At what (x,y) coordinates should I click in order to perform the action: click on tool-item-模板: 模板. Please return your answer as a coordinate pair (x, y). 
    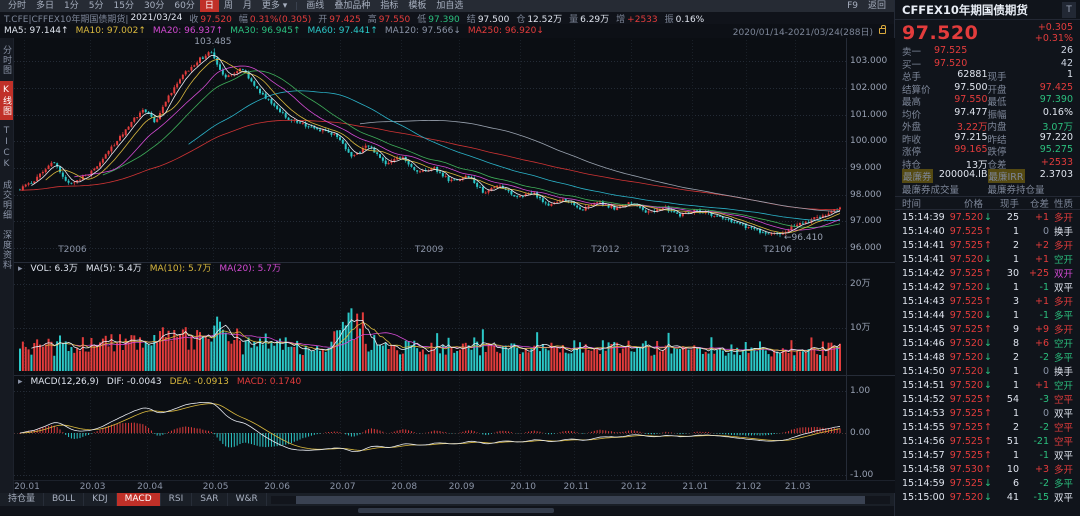
    Looking at the image, I should click on (417, 6).